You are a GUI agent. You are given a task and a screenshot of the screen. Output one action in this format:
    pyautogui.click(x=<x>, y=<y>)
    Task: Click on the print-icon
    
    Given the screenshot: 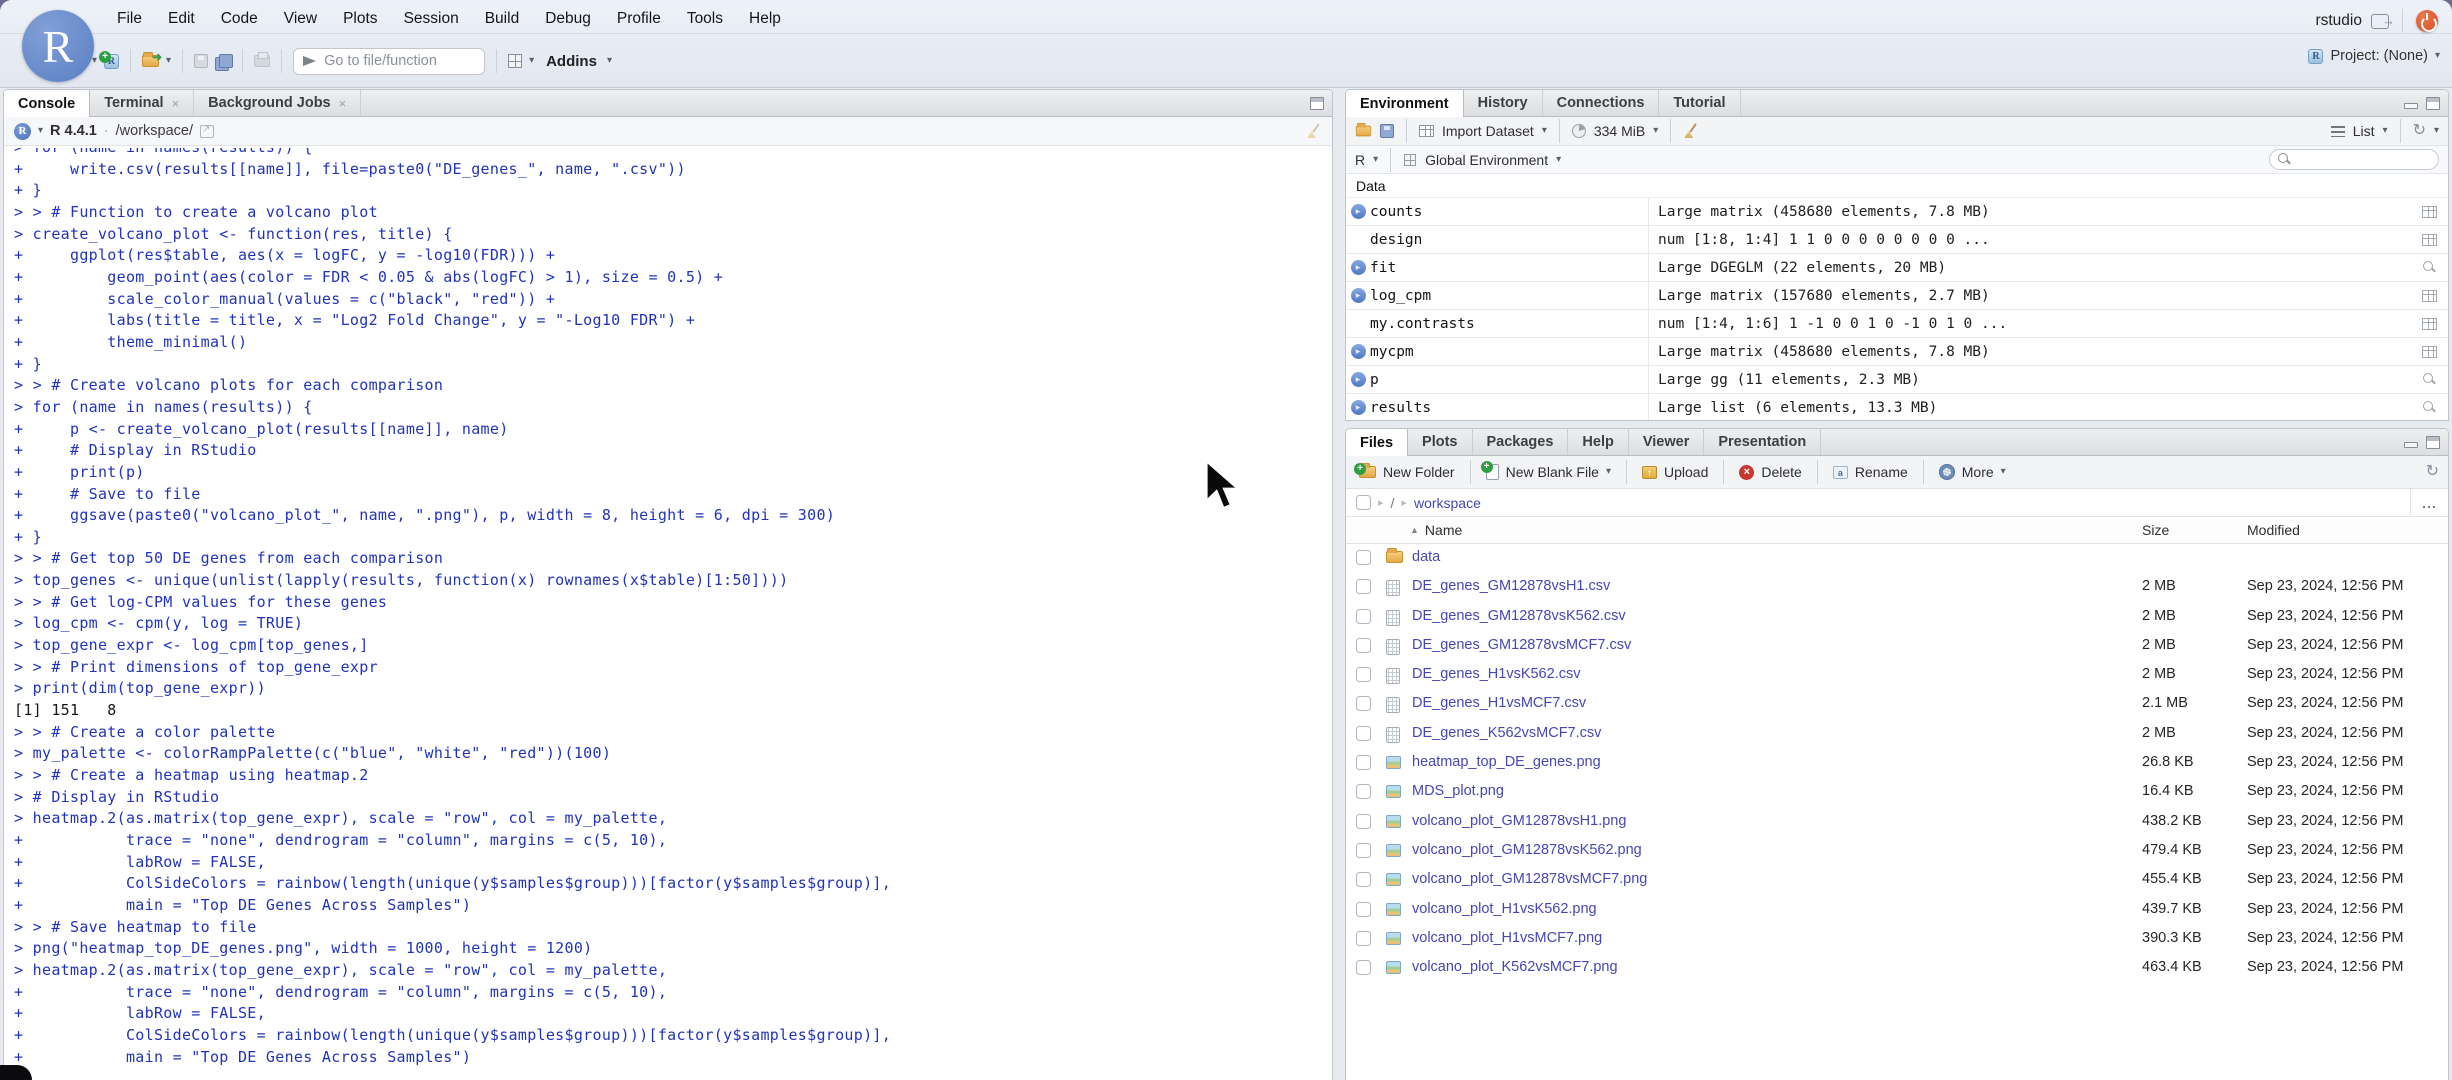 What is the action you would take?
    pyautogui.click(x=262, y=59)
    